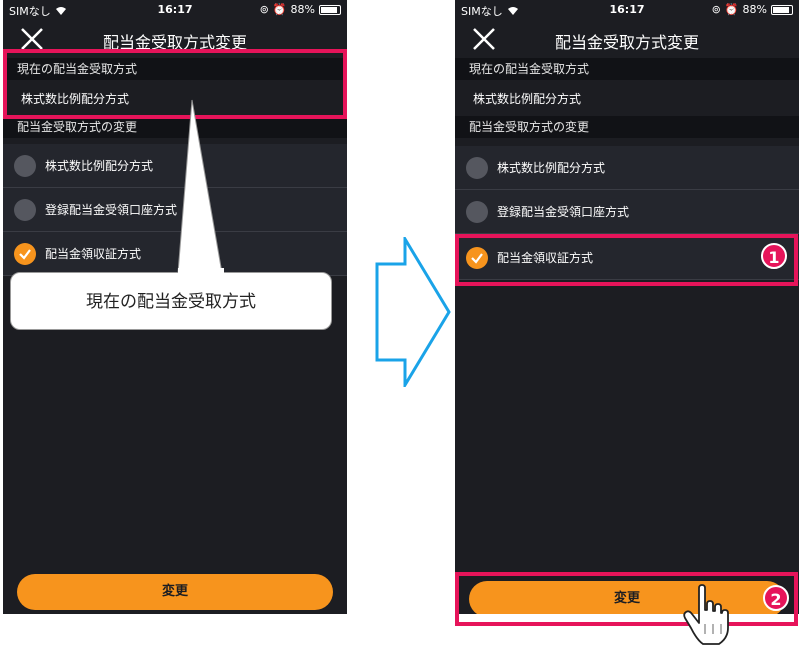 Image resolution: width=800 pixels, height=646 pixels. Describe the element at coordinates (627, 69) in the screenshot. I see `current-method-header: 現在の配当金受取方式` at that location.